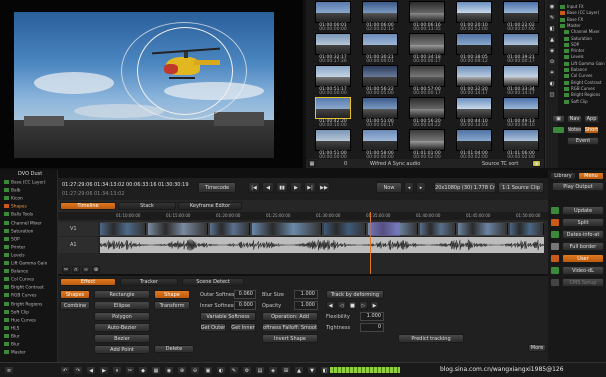  I want to click on now-button: Now, so click(389, 187).